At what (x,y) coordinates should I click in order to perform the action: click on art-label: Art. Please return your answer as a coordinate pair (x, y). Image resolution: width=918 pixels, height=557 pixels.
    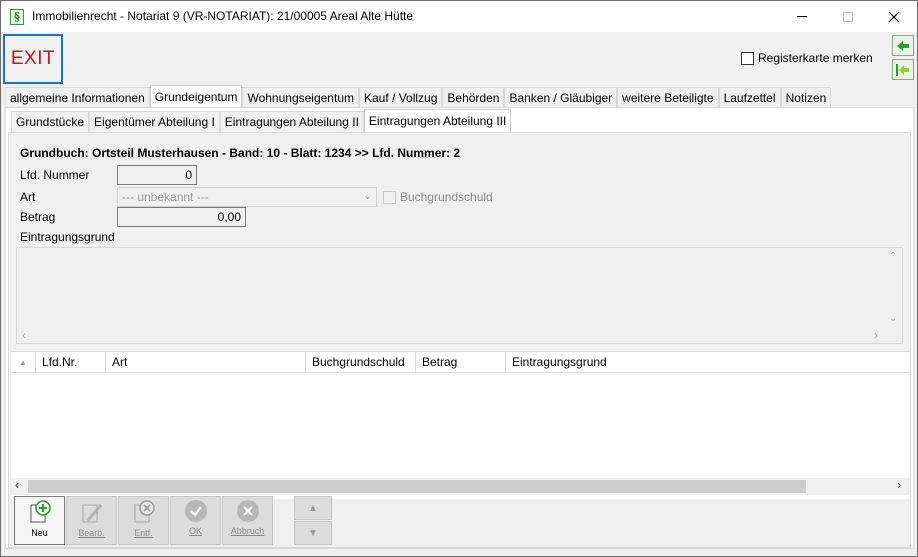
    Looking at the image, I should click on (28, 197).